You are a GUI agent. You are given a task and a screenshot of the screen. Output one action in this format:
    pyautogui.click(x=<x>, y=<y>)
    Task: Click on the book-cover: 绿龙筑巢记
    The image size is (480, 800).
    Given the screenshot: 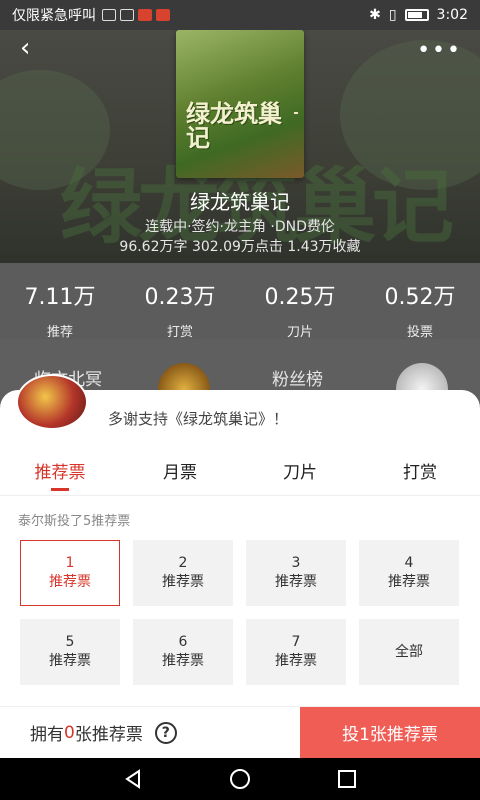 What is the action you would take?
    pyautogui.click(x=240, y=104)
    